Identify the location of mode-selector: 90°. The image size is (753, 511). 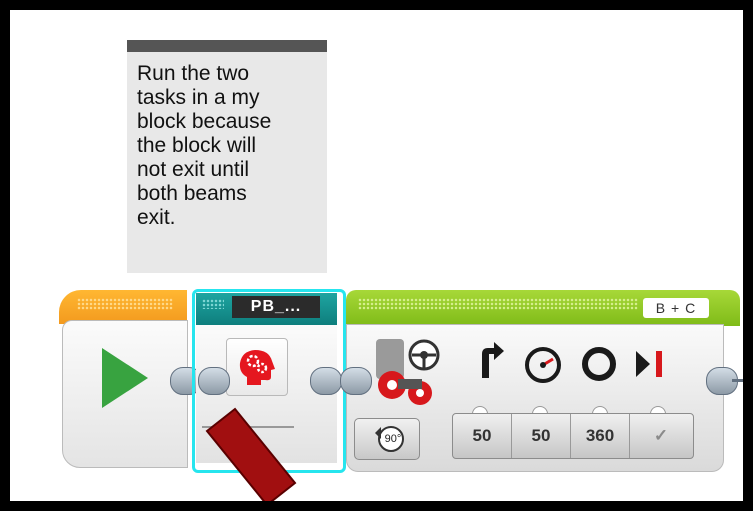
(387, 439).